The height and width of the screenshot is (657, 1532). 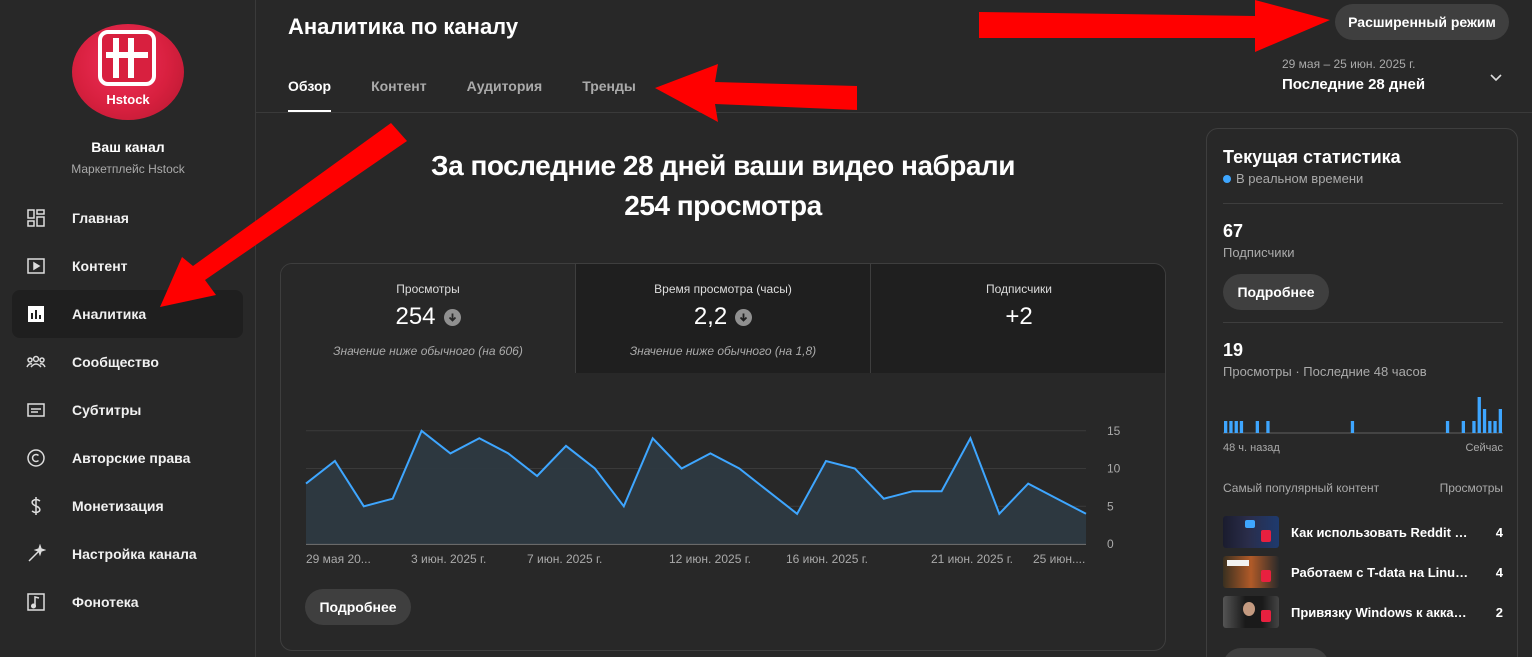 I want to click on y-tick-label: 15, so click(x=1114, y=431).